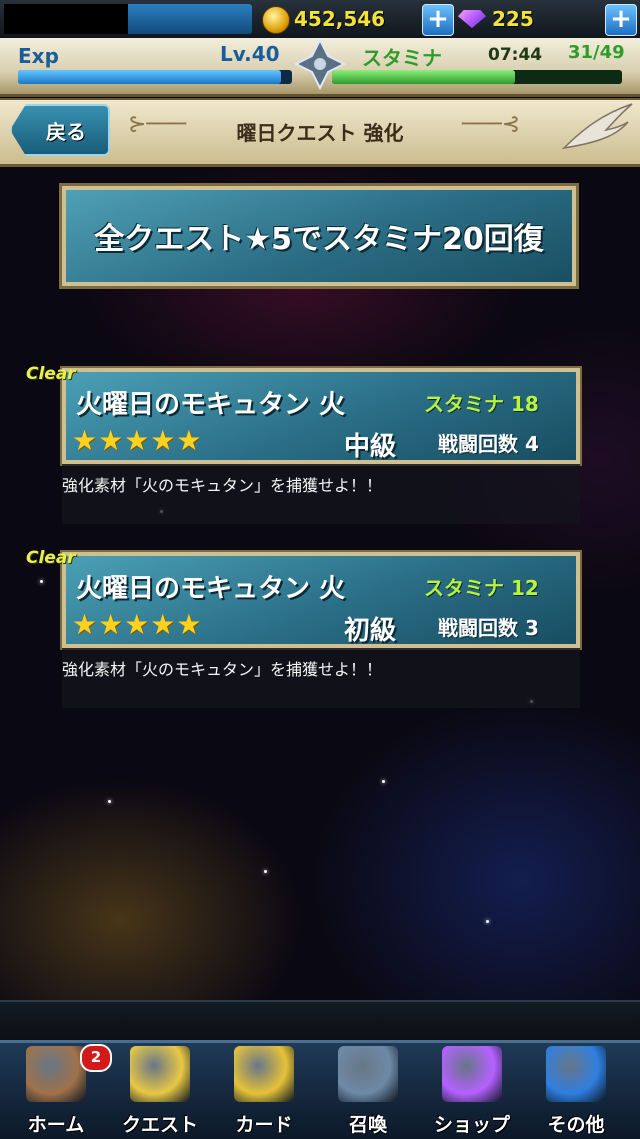 This screenshot has height=1139, width=640. What do you see at coordinates (264, 1125) in the screenshot?
I see `tab-label: カード` at bounding box center [264, 1125].